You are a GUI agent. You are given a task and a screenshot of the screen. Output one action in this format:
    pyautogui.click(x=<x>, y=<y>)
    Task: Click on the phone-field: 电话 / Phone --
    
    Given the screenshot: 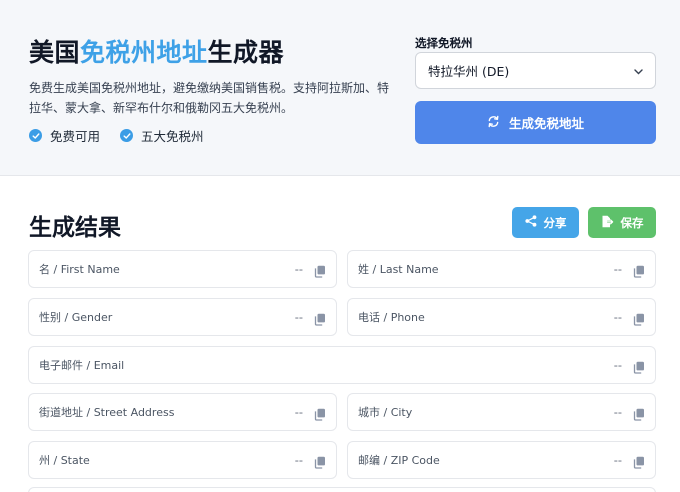 What is the action you would take?
    pyautogui.click(x=501, y=317)
    